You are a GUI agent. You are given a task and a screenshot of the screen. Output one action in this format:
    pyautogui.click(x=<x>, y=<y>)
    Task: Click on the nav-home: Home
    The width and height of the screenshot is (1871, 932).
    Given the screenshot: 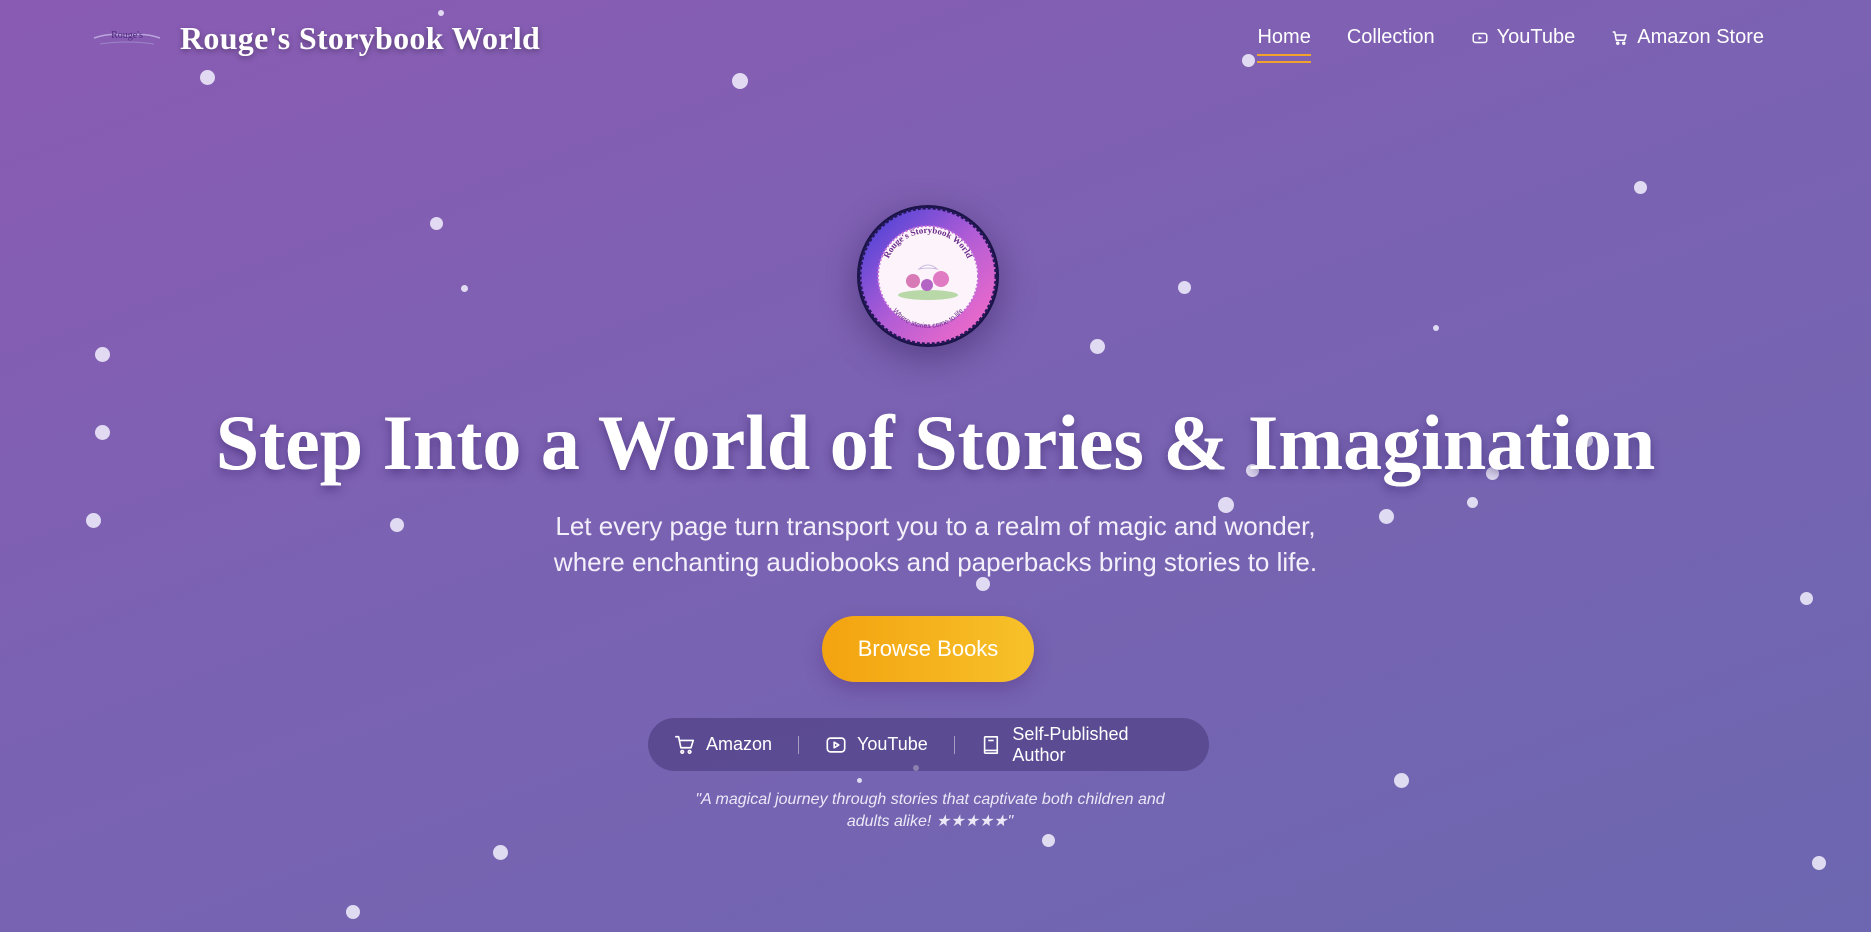 What is the action you would take?
    pyautogui.click(x=1284, y=44)
    